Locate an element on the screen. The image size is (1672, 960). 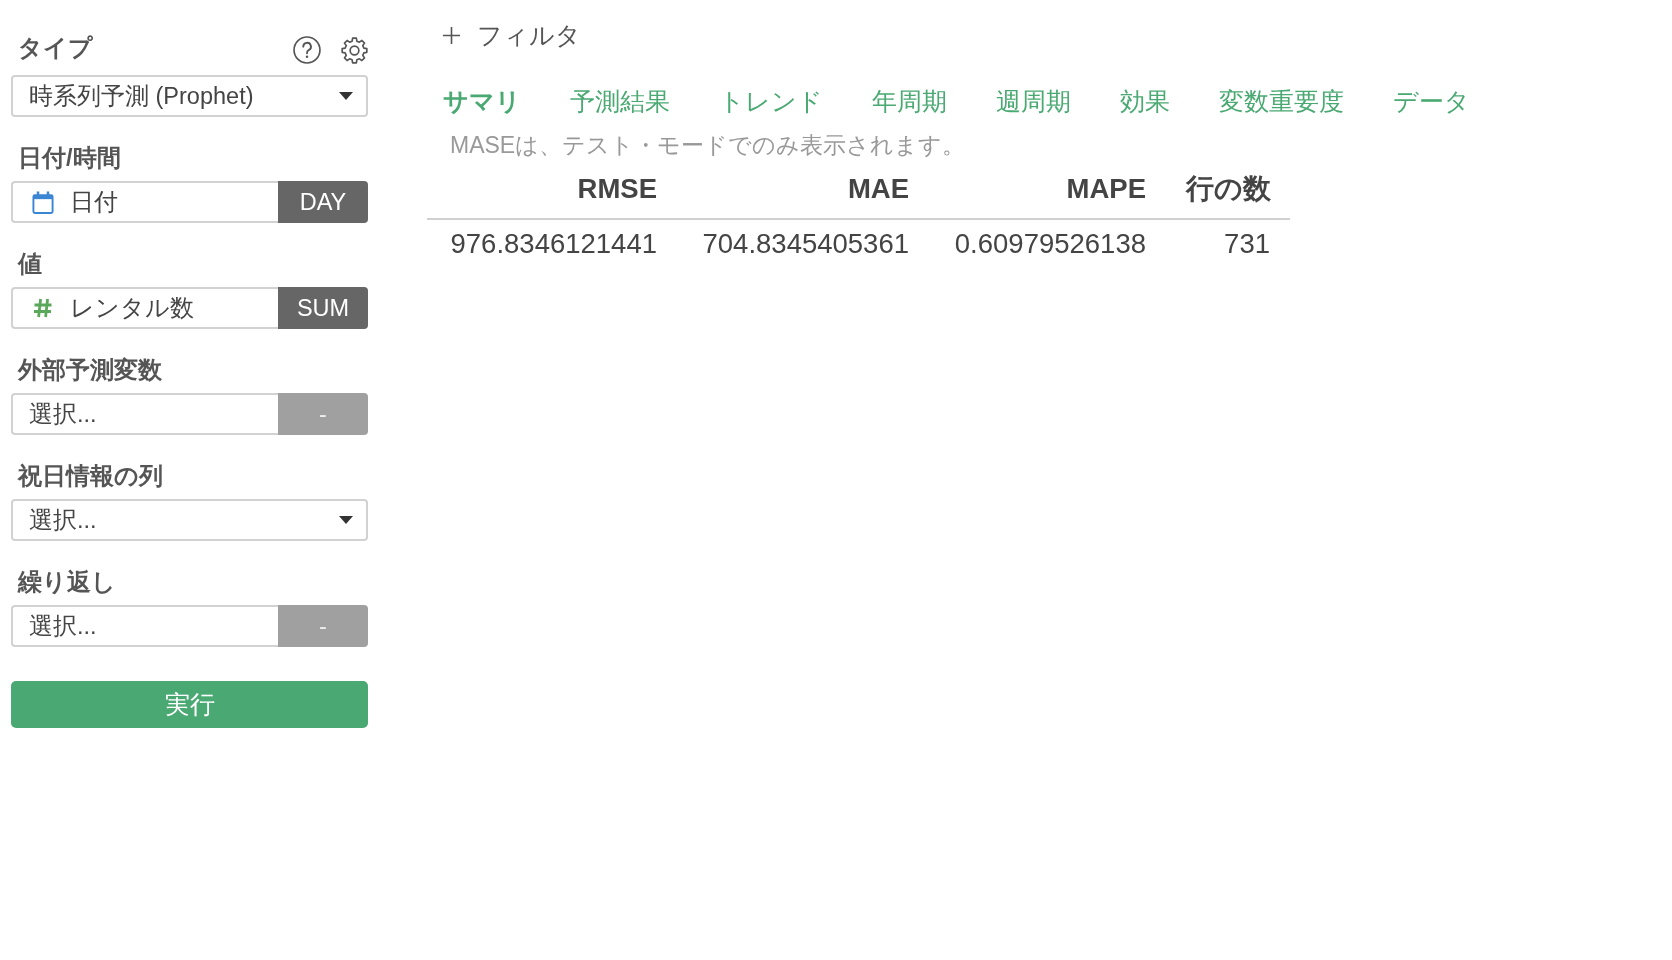
tab: 効果 is located at coordinates (1145, 101).